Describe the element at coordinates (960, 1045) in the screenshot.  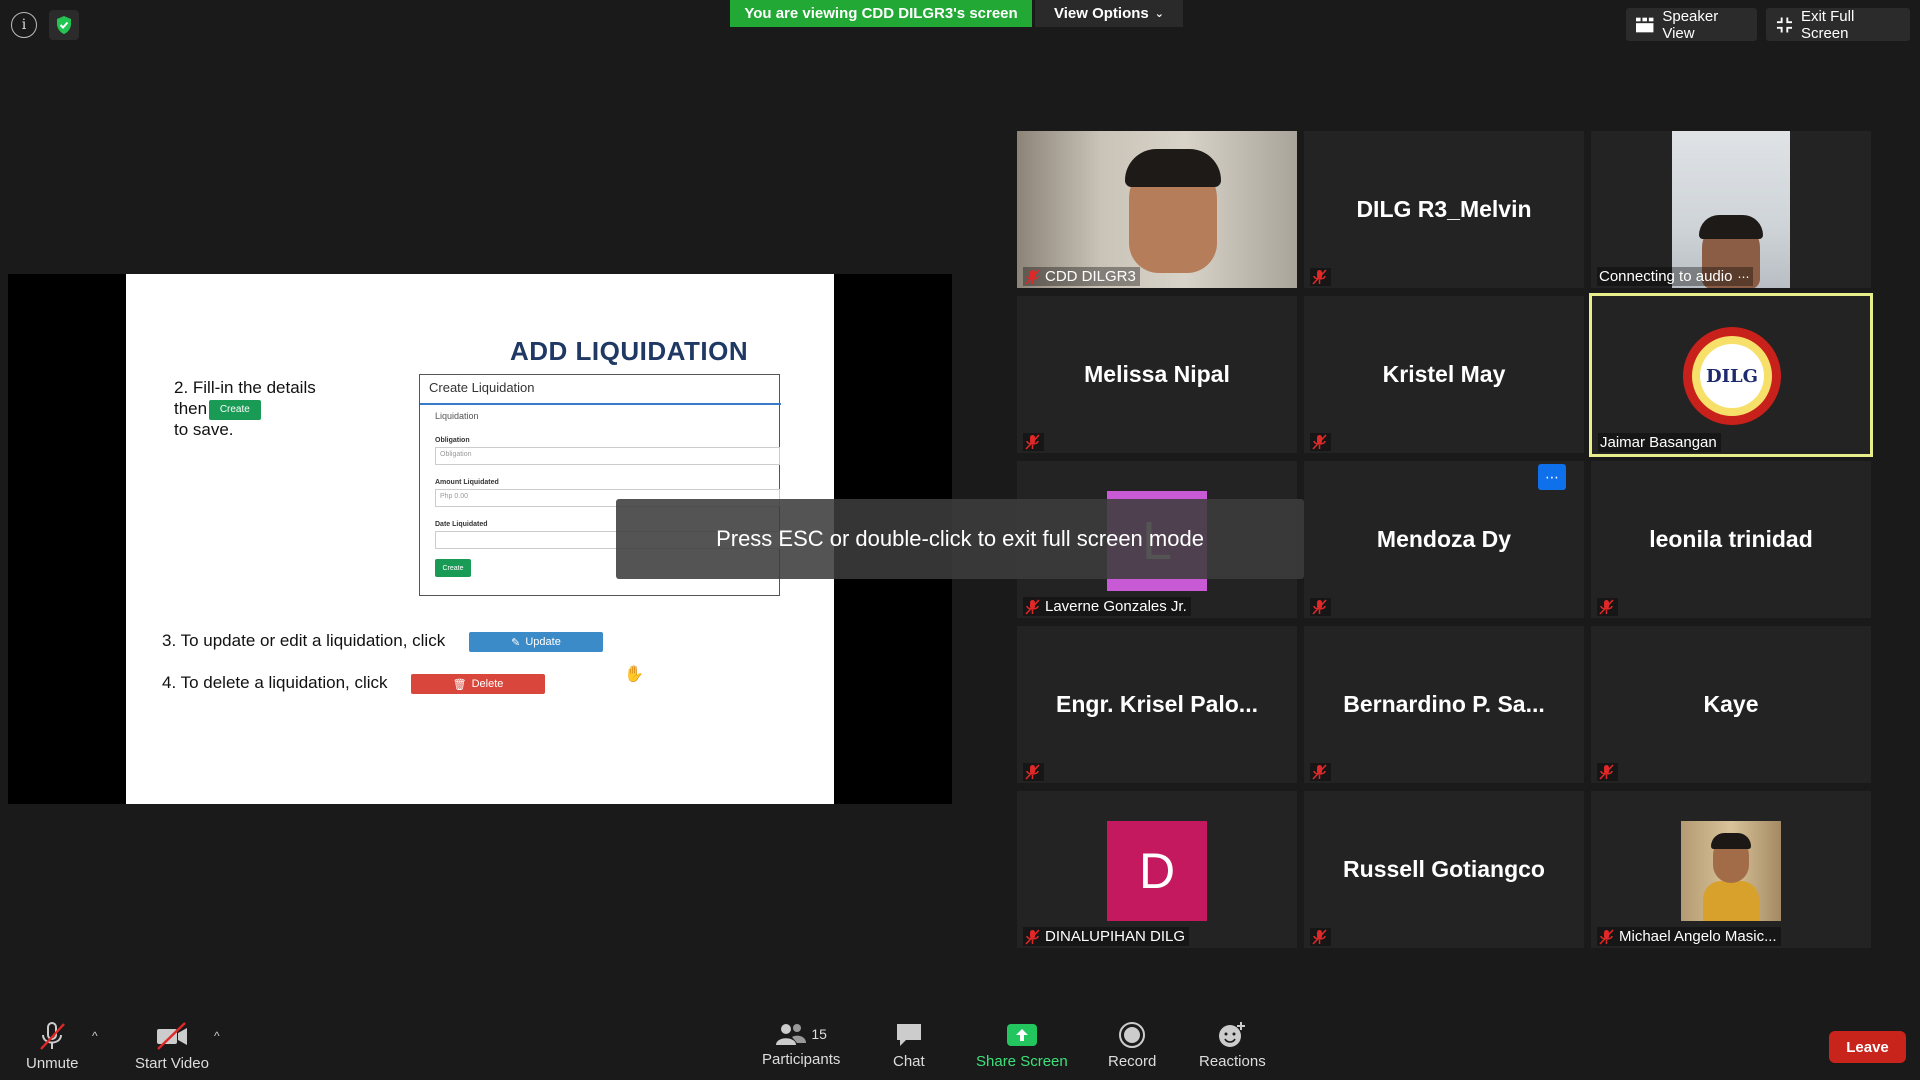
I see `meeting-toolbar` at that location.